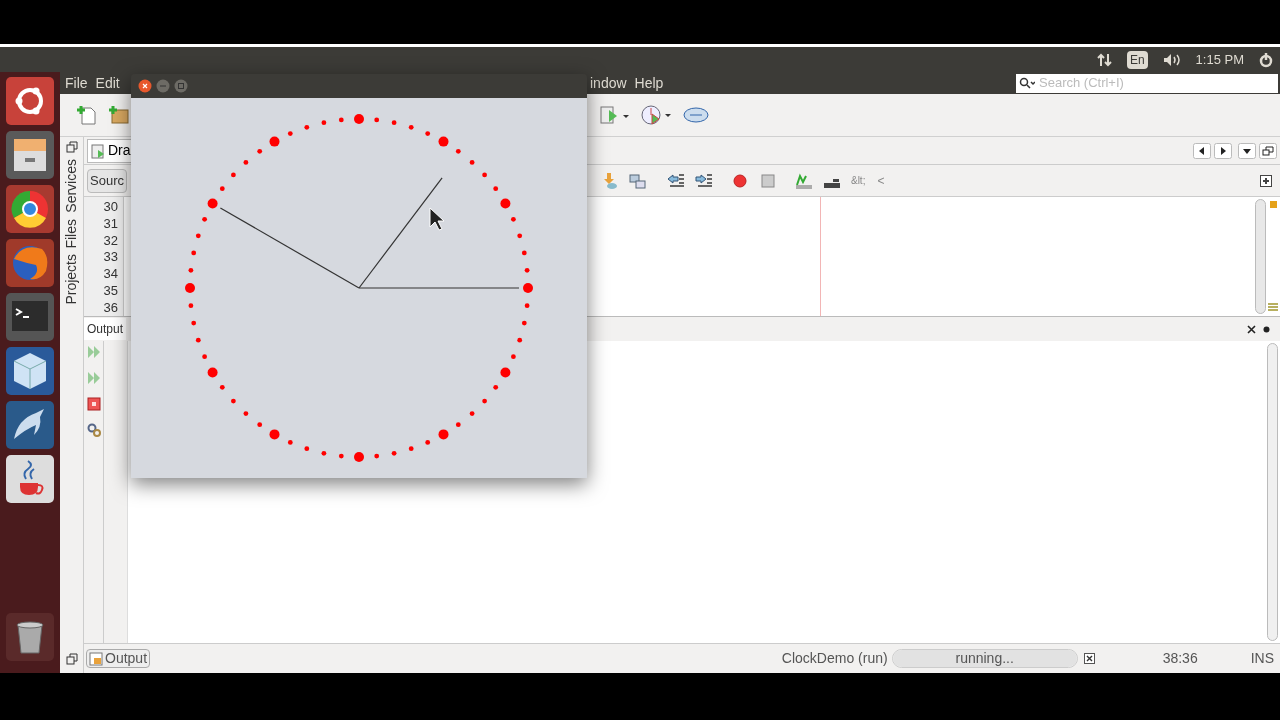 The image size is (1280, 720). Describe the element at coordinates (110, 224) in the screenshot. I see `line-number: 31` at that location.